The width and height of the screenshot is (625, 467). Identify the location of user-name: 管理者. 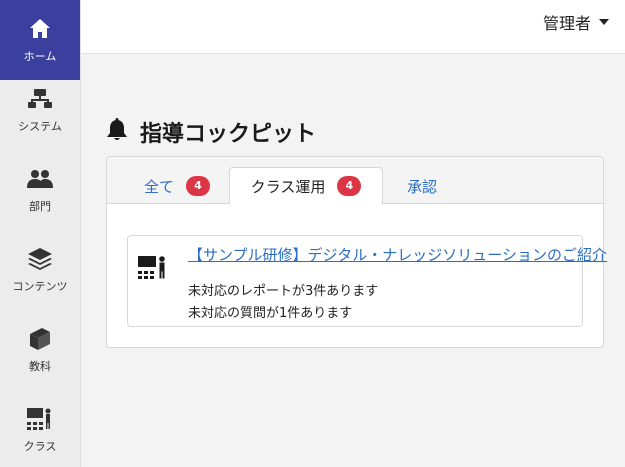
(566, 23).